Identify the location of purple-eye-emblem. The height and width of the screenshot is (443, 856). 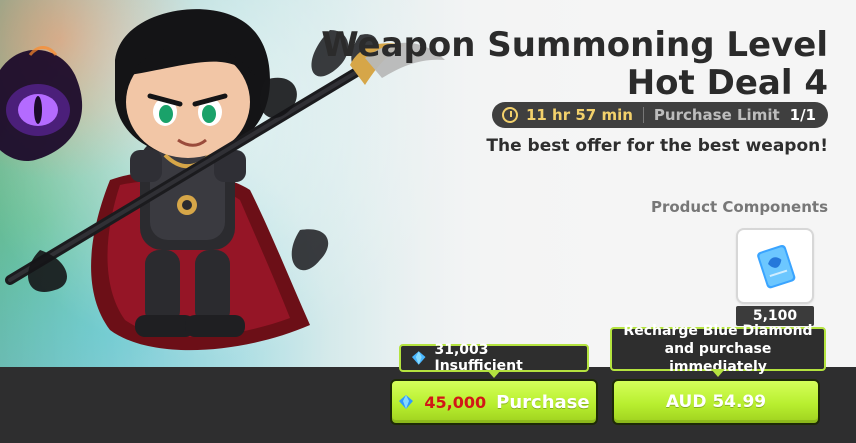
(41, 104).